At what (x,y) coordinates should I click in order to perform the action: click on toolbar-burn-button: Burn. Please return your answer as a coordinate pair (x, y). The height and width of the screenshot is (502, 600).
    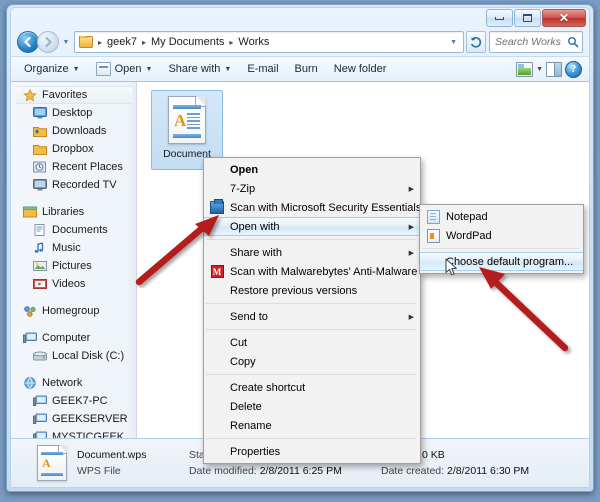
    Looking at the image, I should click on (306, 69).